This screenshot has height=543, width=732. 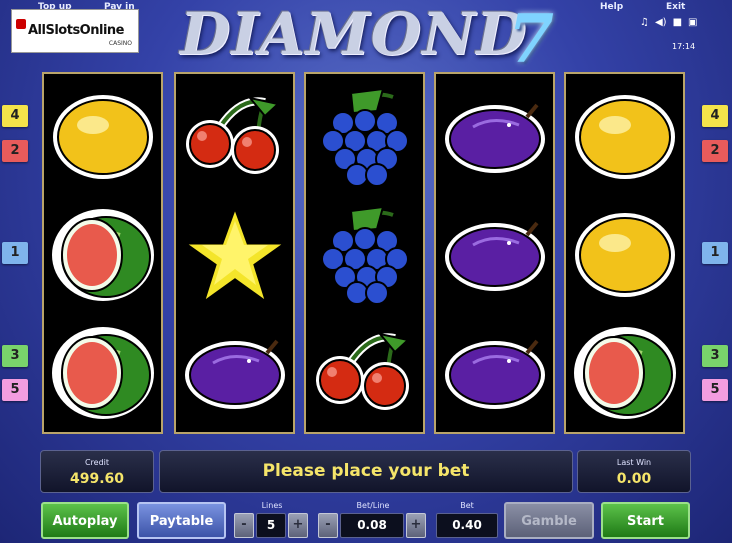 What do you see at coordinates (715, 151) in the screenshot?
I see `line-marker-right-2: 2` at bounding box center [715, 151].